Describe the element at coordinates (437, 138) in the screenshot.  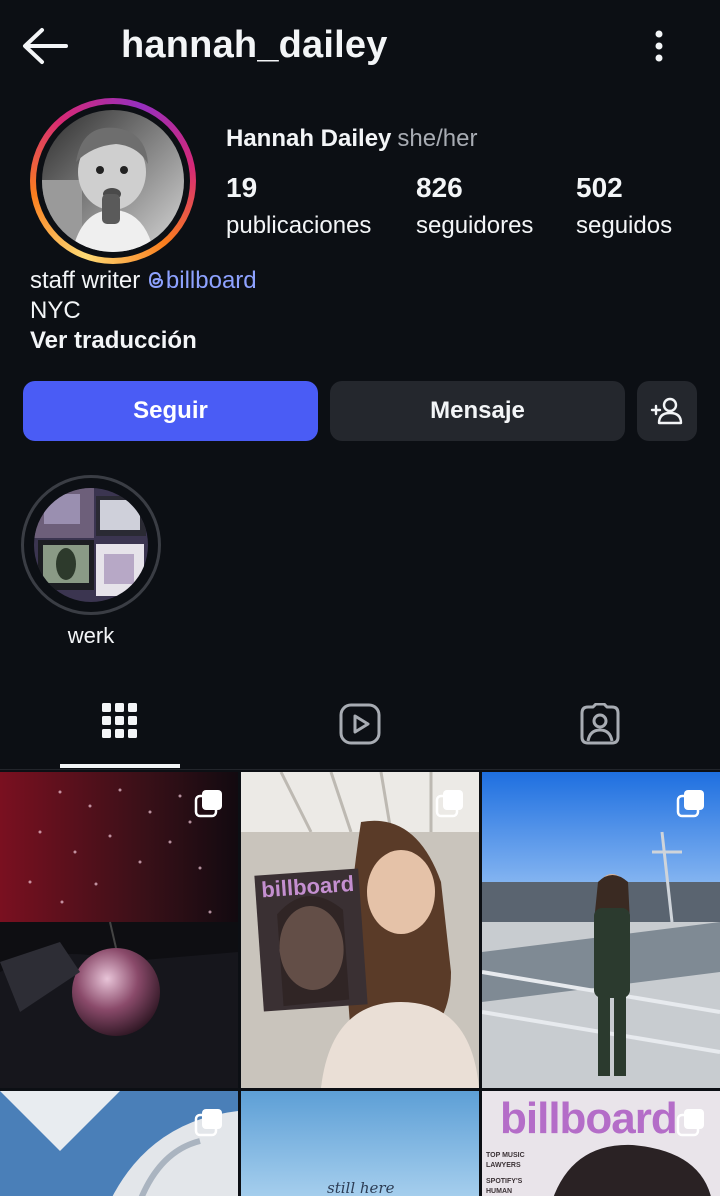
I see `profile-pronouns: she/her` at that location.